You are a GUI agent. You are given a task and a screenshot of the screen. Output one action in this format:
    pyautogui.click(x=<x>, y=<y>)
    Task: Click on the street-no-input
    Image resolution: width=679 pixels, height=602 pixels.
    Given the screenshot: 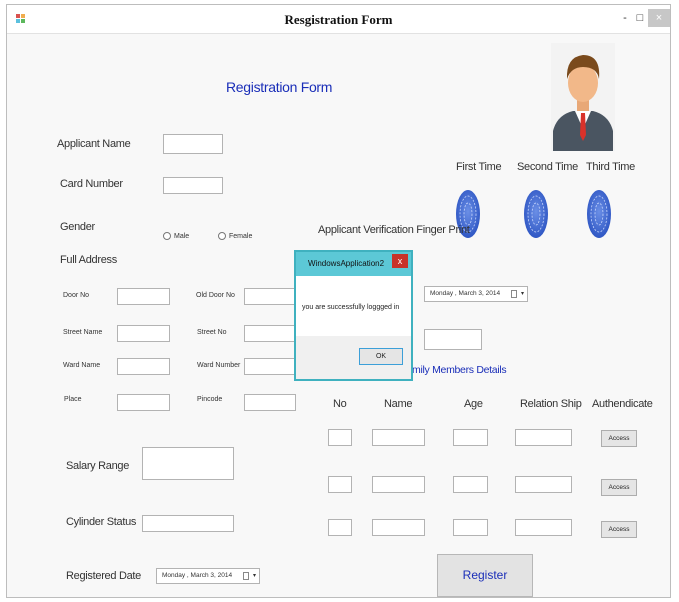 What is the action you would take?
    pyautogui.click(x=270, y=333)
    